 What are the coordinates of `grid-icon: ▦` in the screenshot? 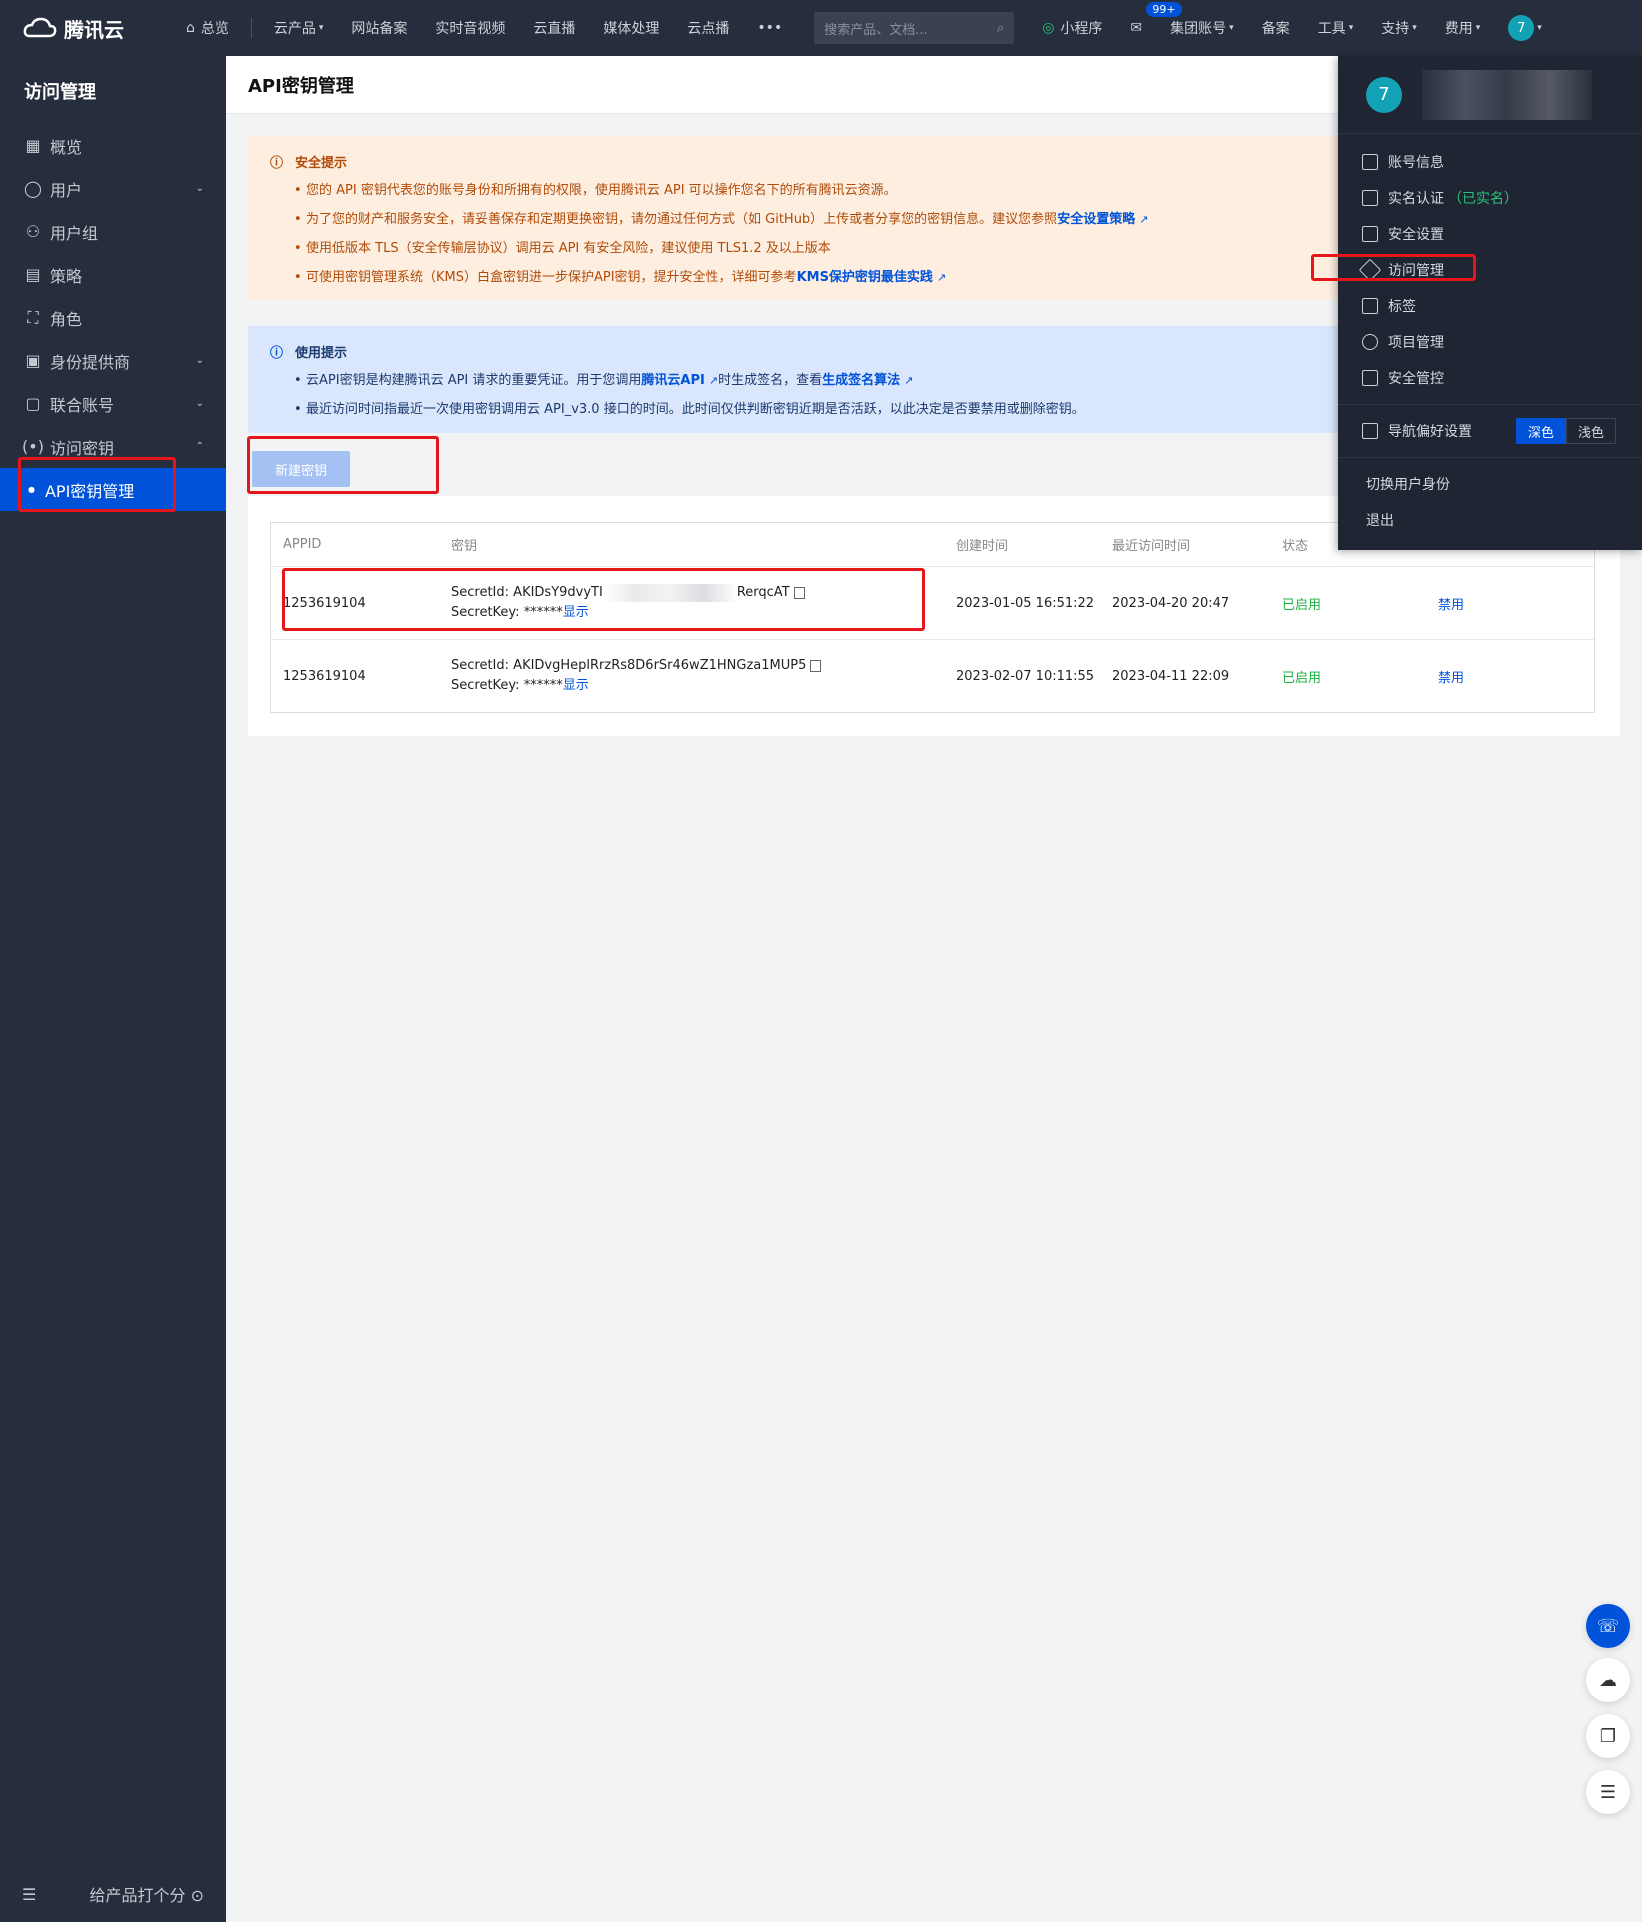 It's located at (33, 145).